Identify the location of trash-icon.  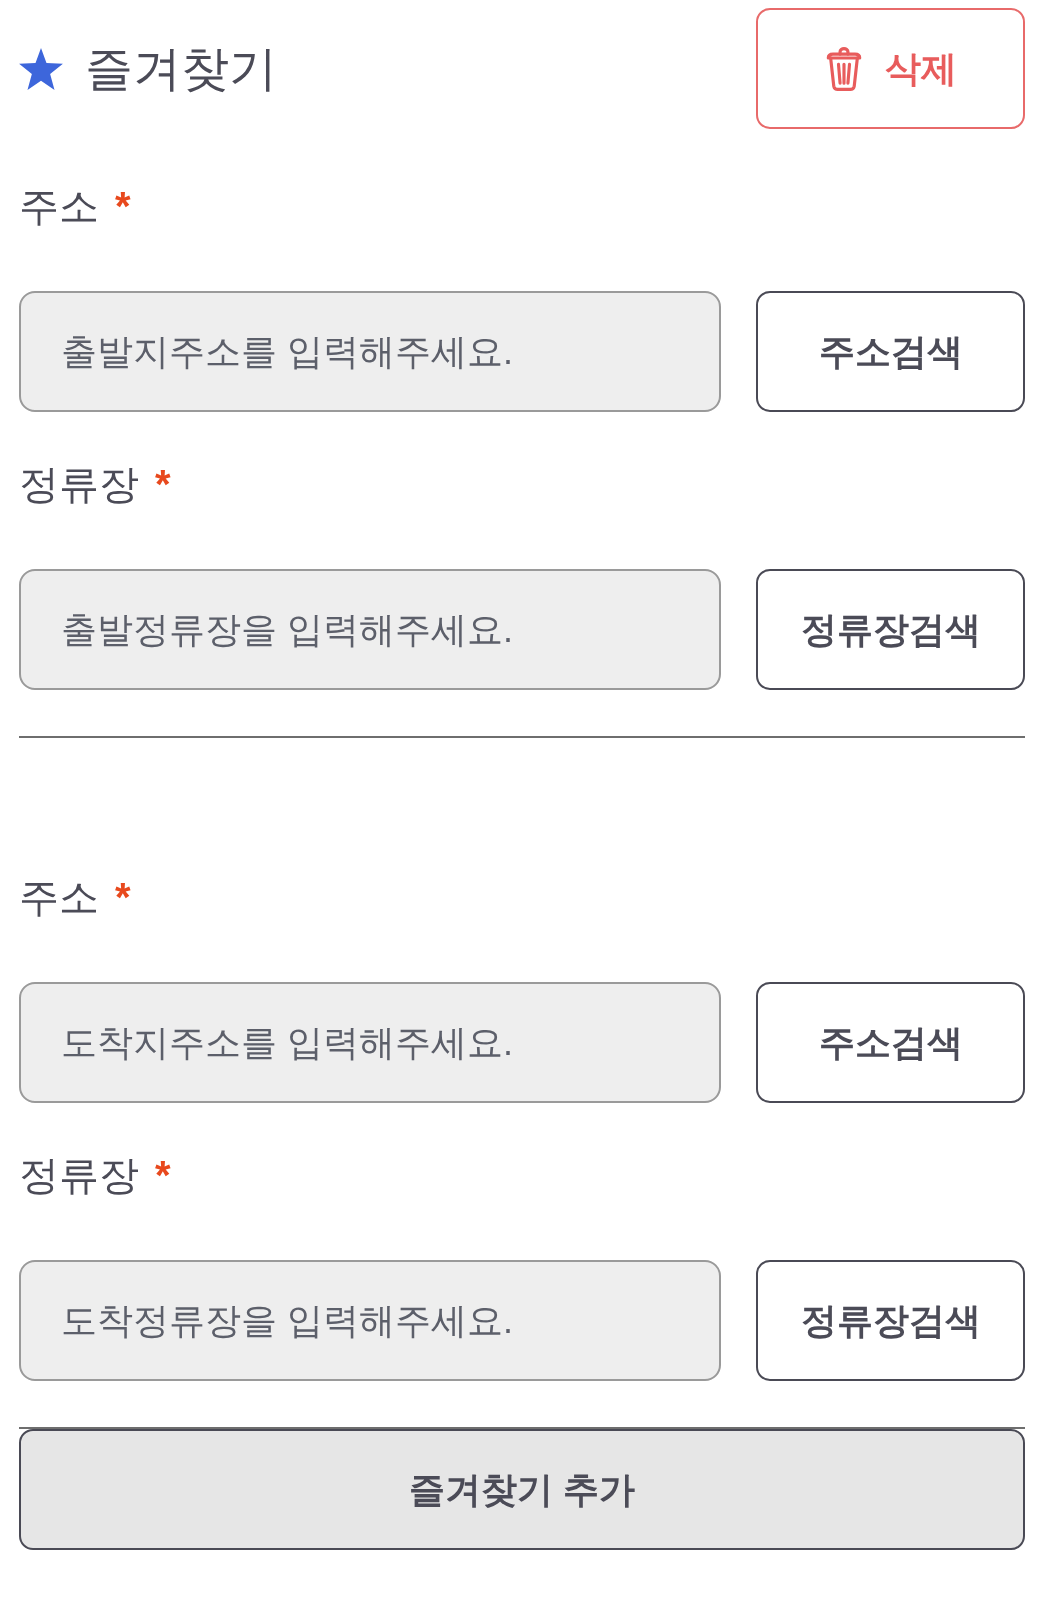
(843, 68).